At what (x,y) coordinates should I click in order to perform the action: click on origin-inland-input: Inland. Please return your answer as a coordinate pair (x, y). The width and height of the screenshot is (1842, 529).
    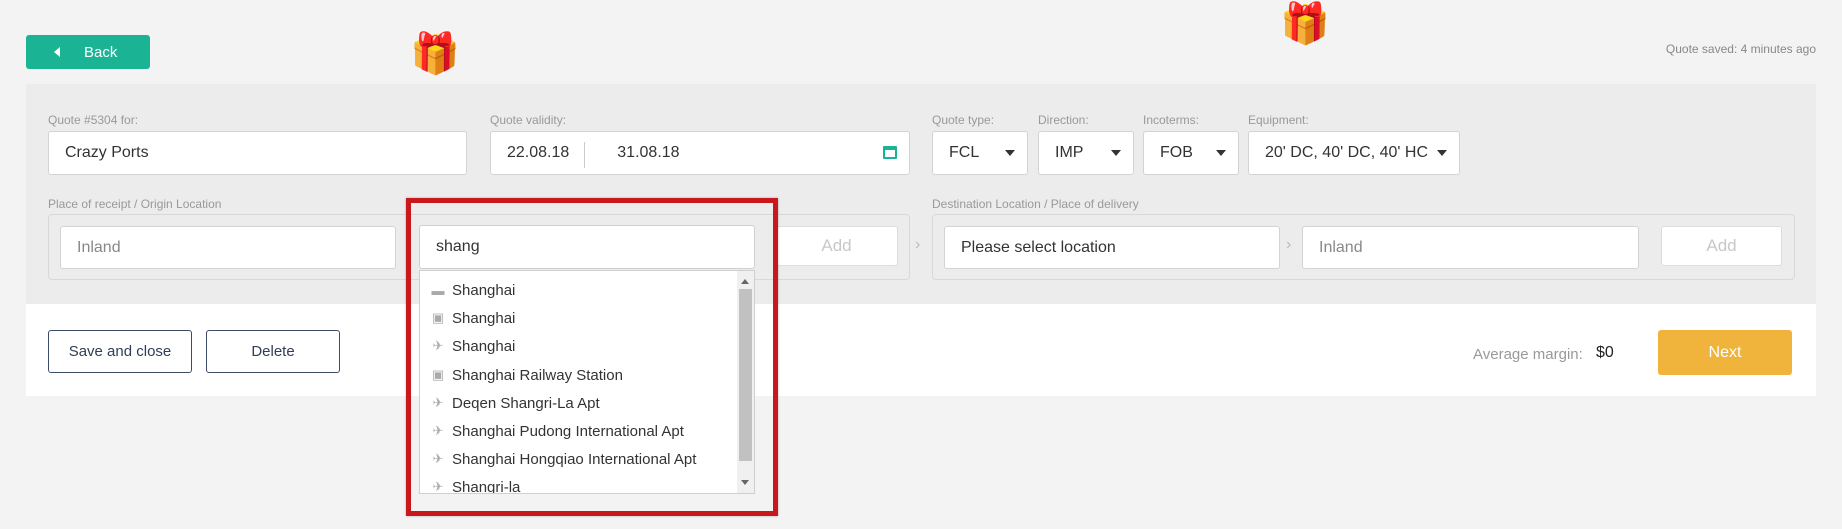
    Looking at the image, I should click on (228, 247).